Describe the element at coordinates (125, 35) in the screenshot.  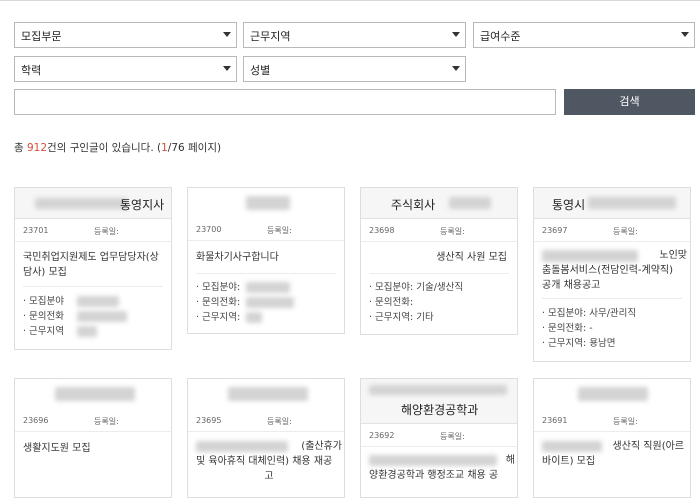
I see `job-category-select: 모집부문` at that location.